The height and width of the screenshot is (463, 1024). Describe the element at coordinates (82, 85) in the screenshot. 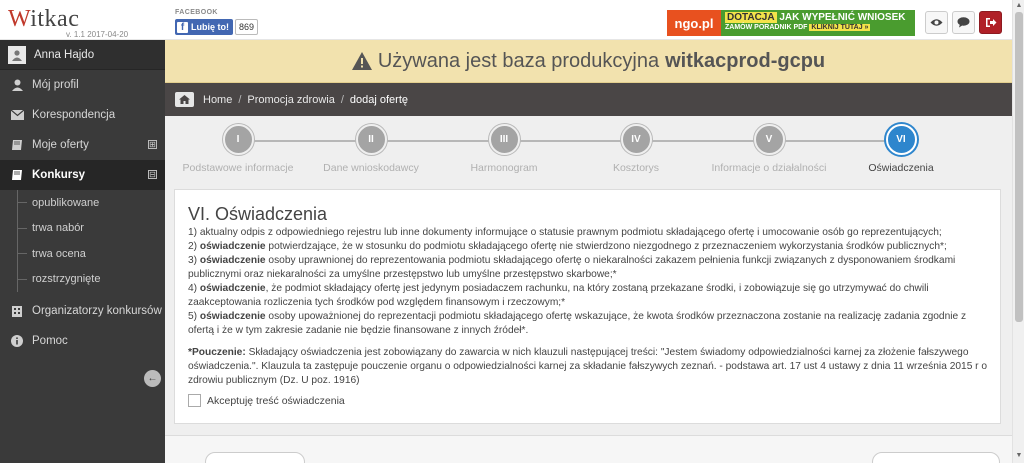

I see `sidebar-item-profile: Mój profil` at that location.